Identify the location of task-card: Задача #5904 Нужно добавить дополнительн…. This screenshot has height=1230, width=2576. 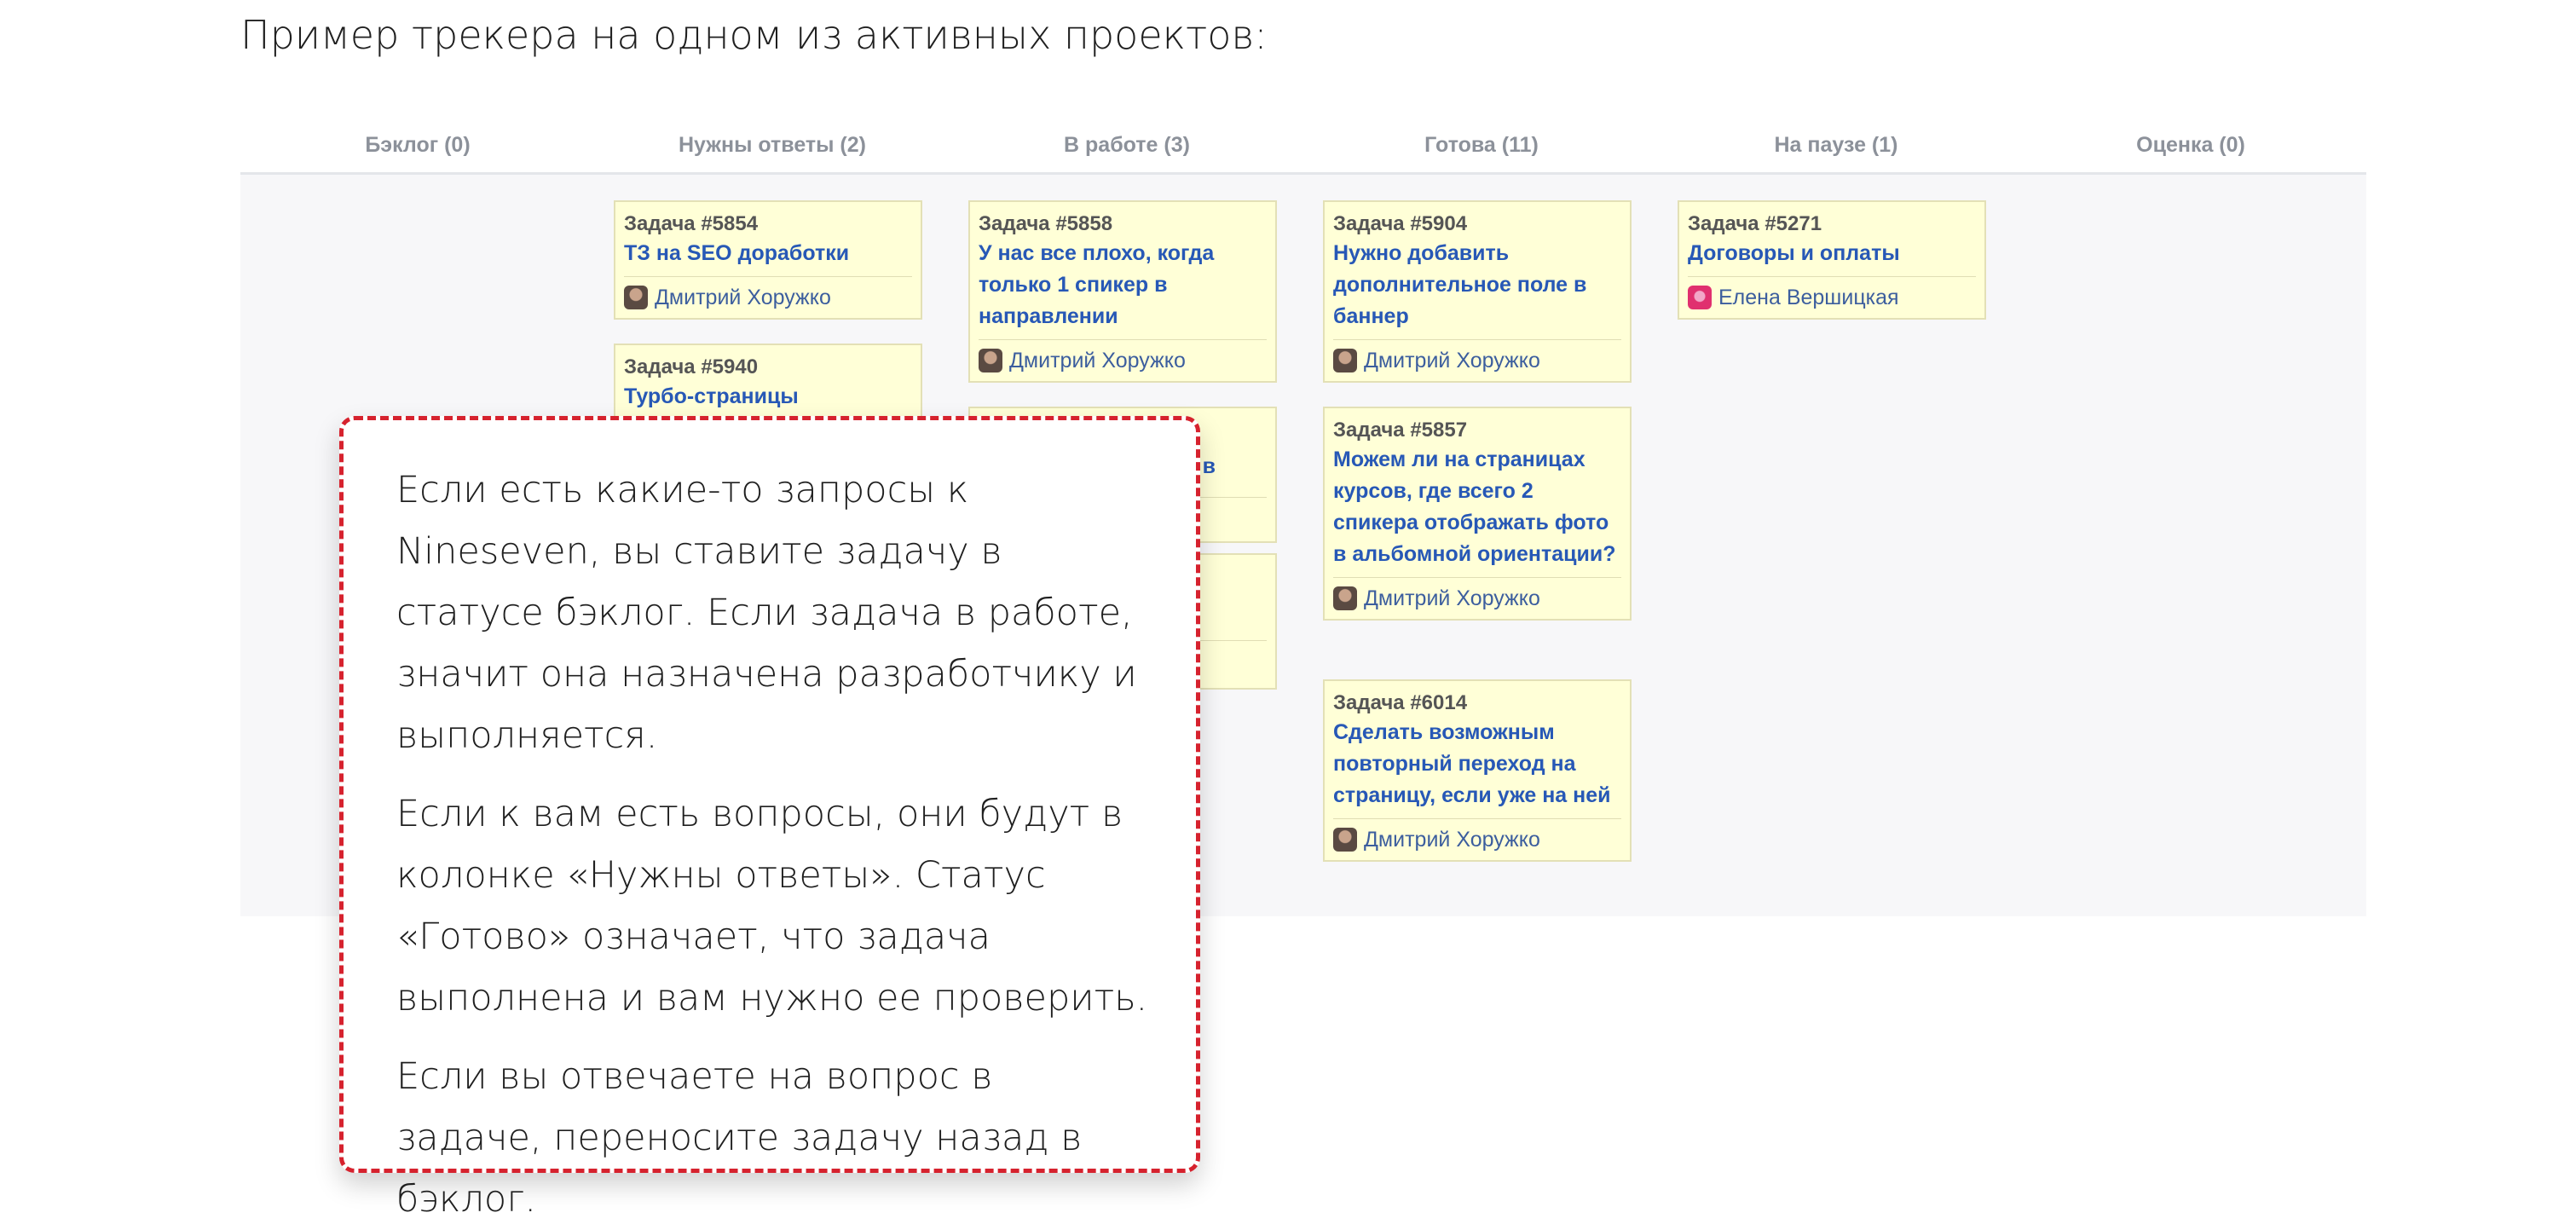
(1477, 291).